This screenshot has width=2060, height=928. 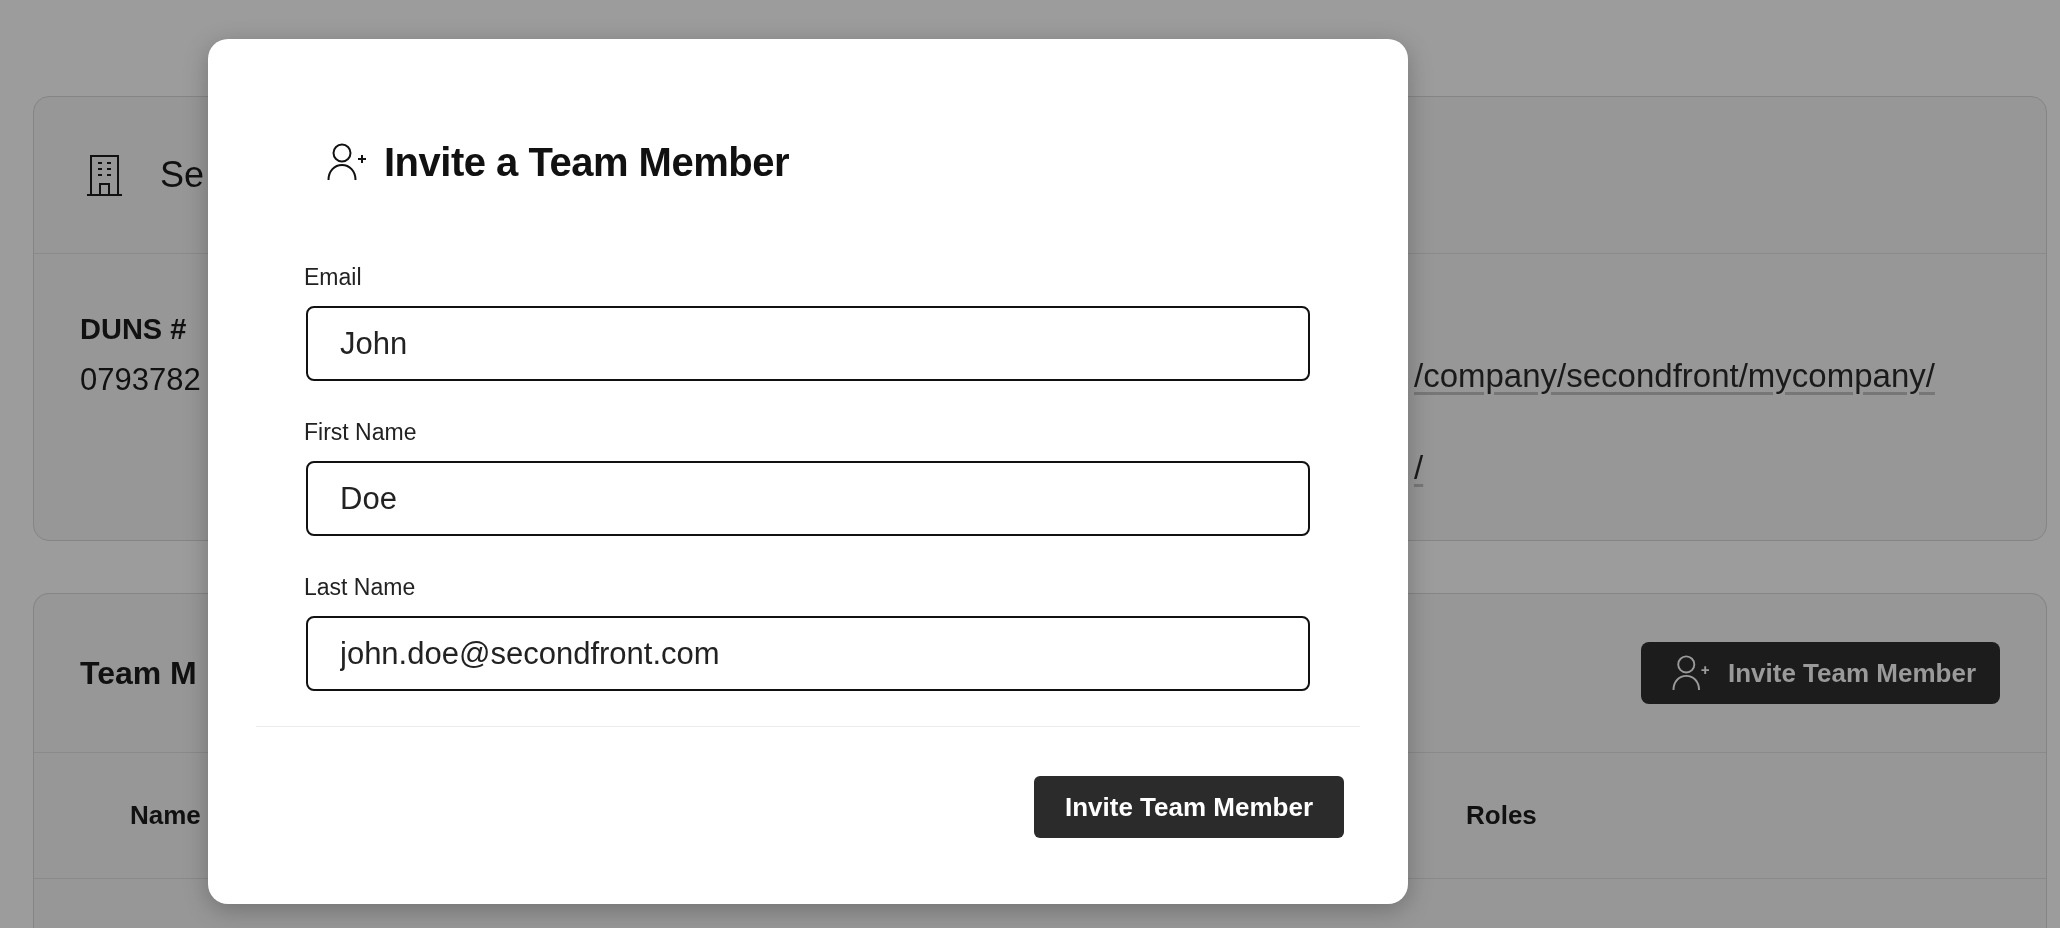 I want to click on building-icon, so click(x=104, y=175).